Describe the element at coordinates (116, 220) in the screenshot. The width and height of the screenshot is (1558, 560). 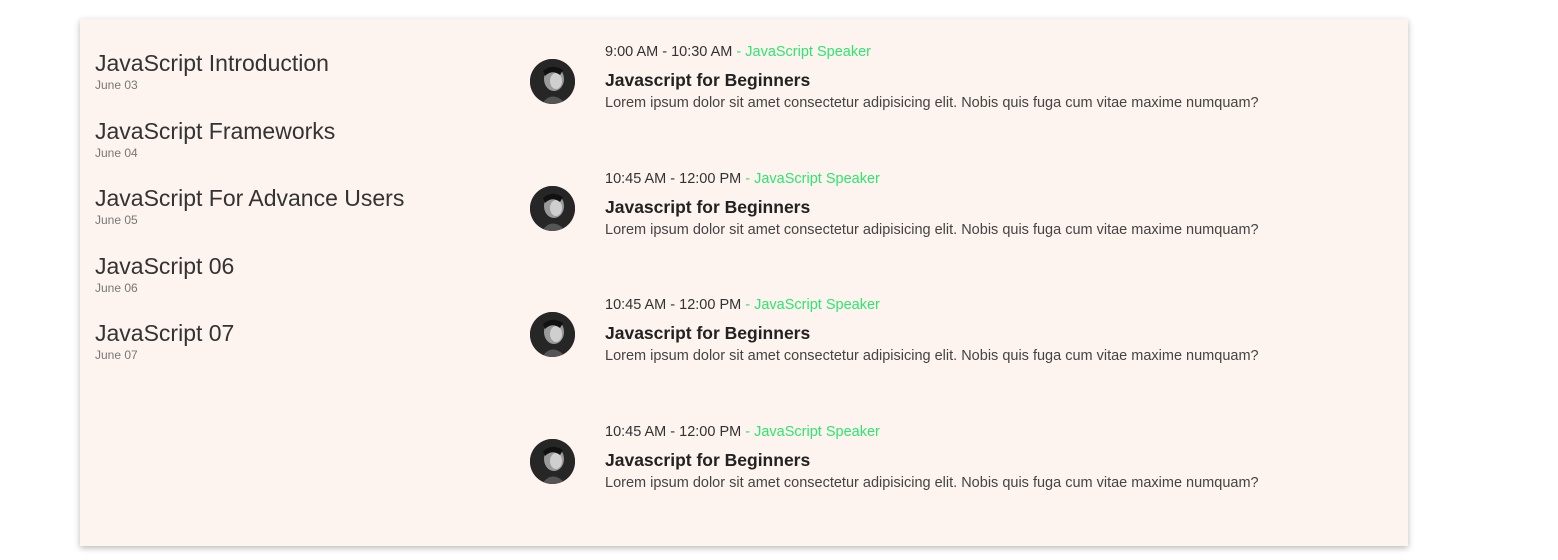
I see `day-date: June 05` at that location.